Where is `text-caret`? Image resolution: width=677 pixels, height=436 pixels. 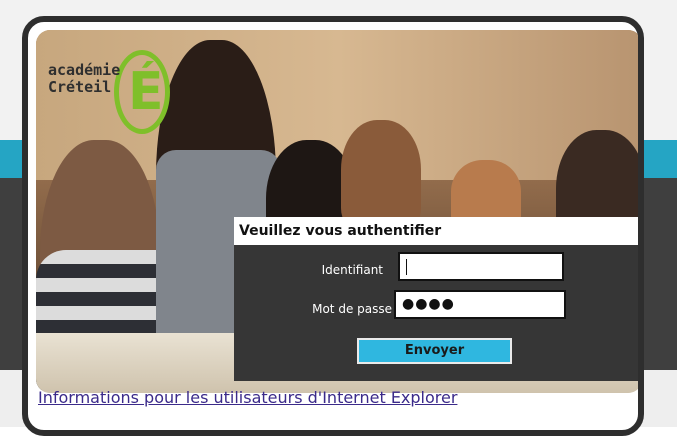
text-caret is located at coordinates (406, 266).